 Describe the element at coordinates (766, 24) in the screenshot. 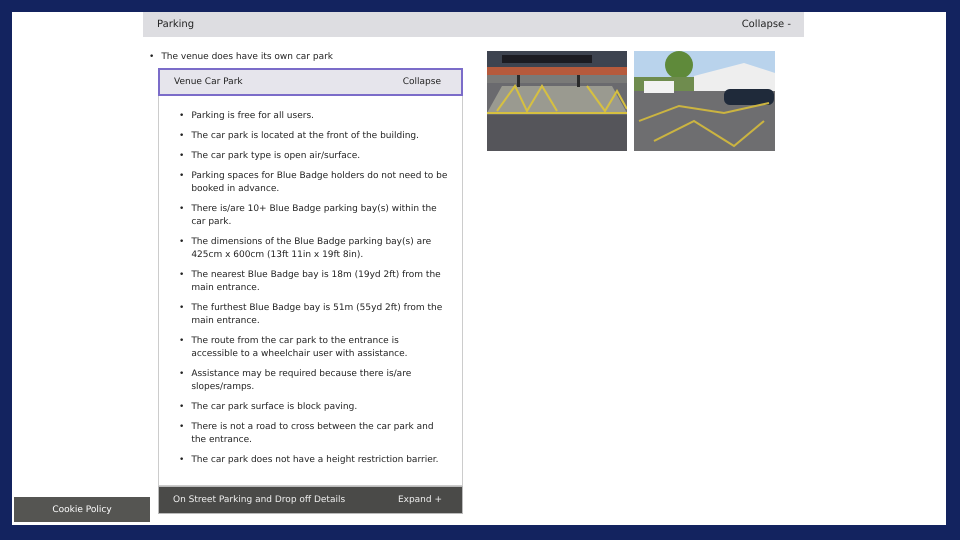

I see `collapse-toggle: Collapse -` at that location.